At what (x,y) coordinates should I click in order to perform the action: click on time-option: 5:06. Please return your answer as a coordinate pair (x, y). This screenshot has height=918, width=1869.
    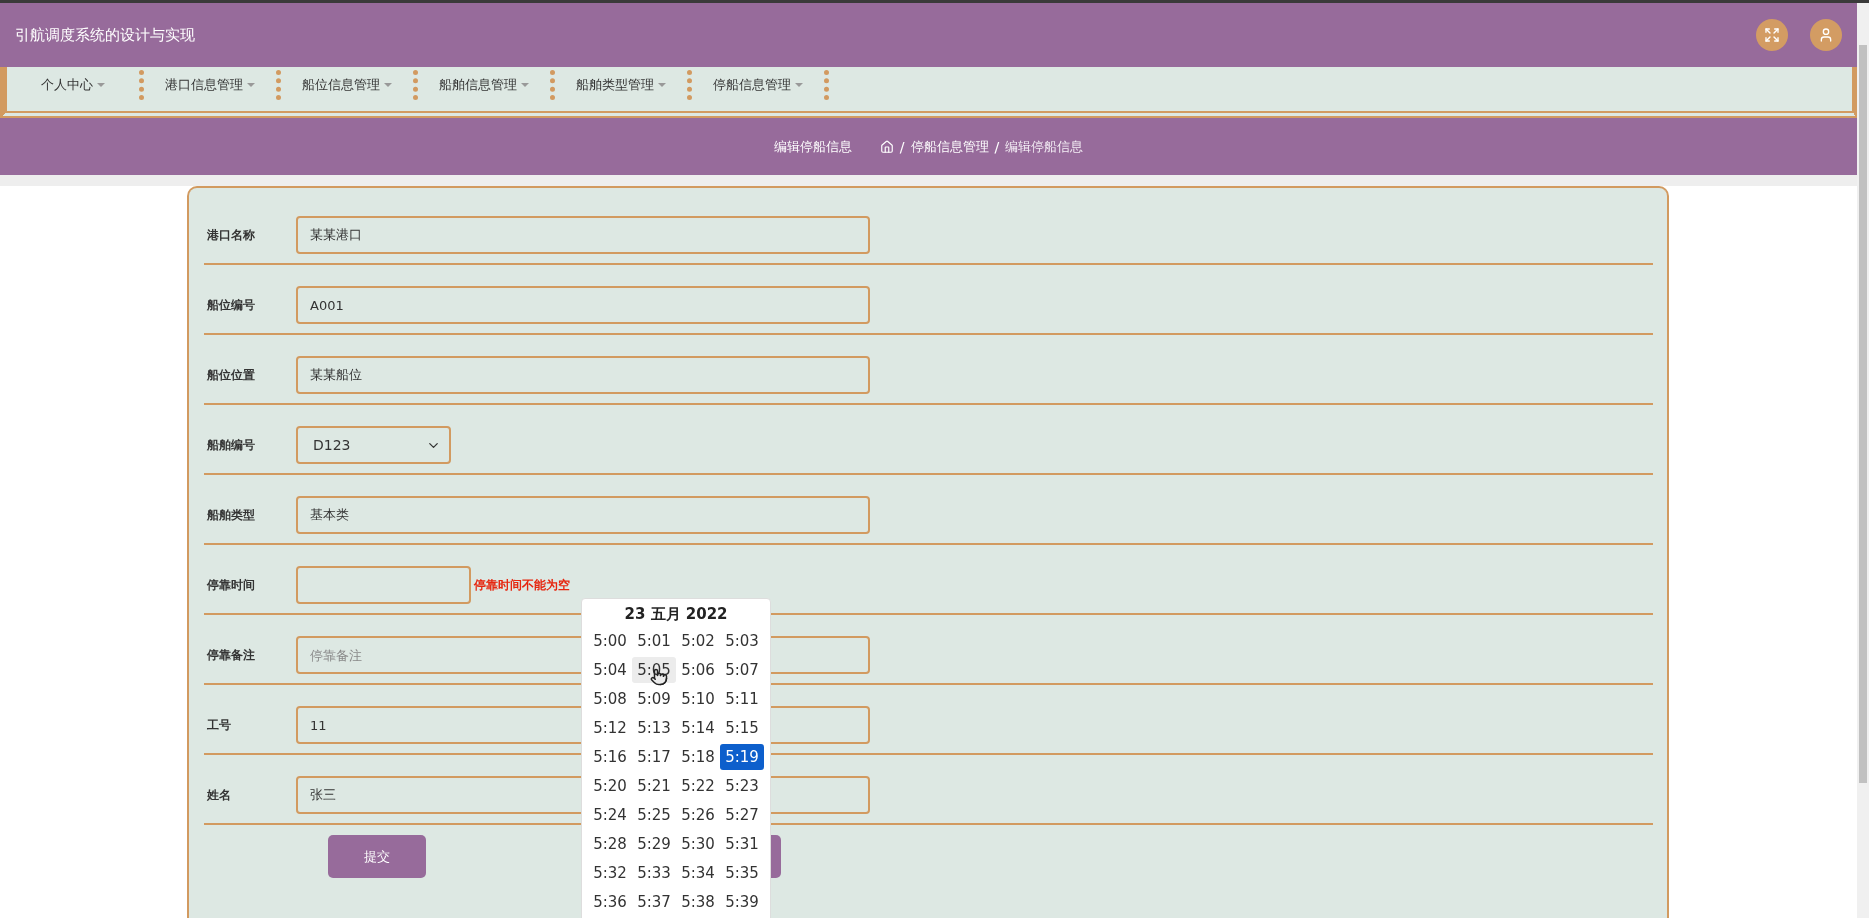
    Looking at the image, I should click on (698, 670).